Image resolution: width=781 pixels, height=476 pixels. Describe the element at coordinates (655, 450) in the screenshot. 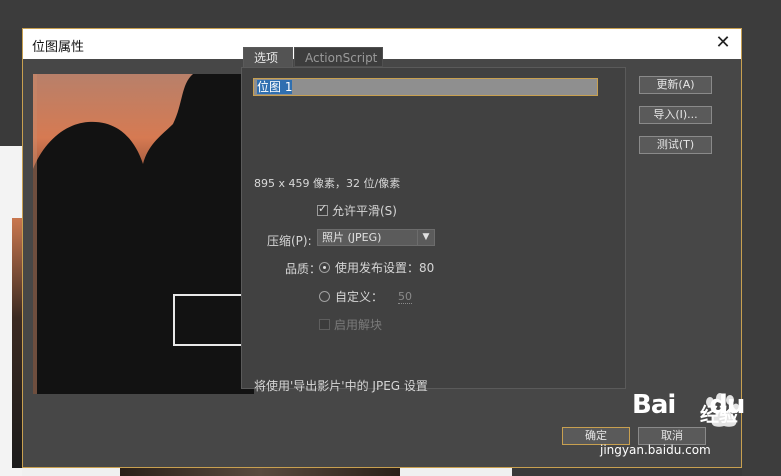

I see `watermark-url: jingyan.baidu.com` at that location.